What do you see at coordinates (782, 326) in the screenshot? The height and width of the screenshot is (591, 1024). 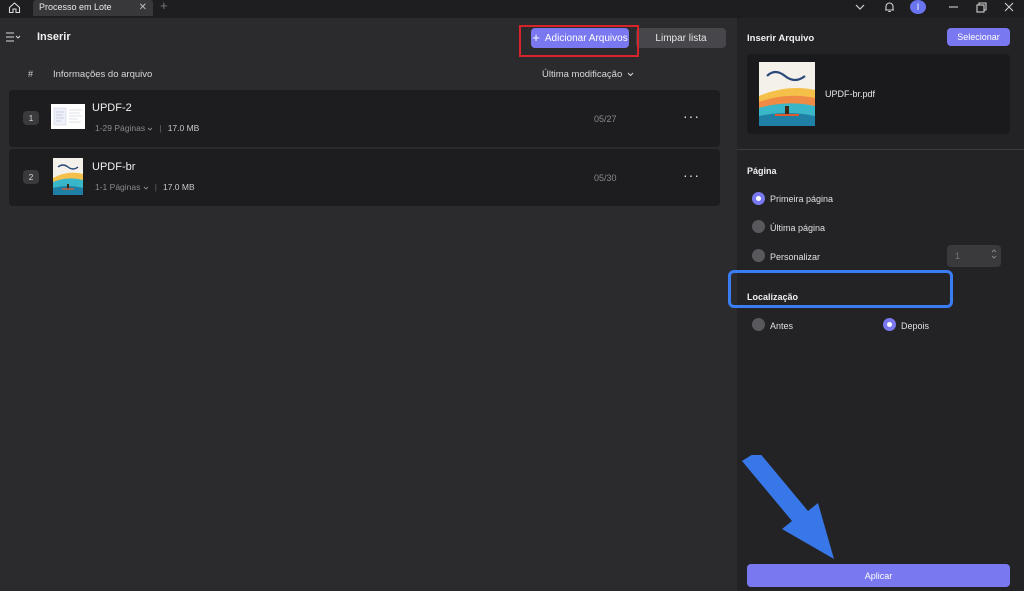 I see `radio-before-label: Antes` at bounding box center [782, 326].